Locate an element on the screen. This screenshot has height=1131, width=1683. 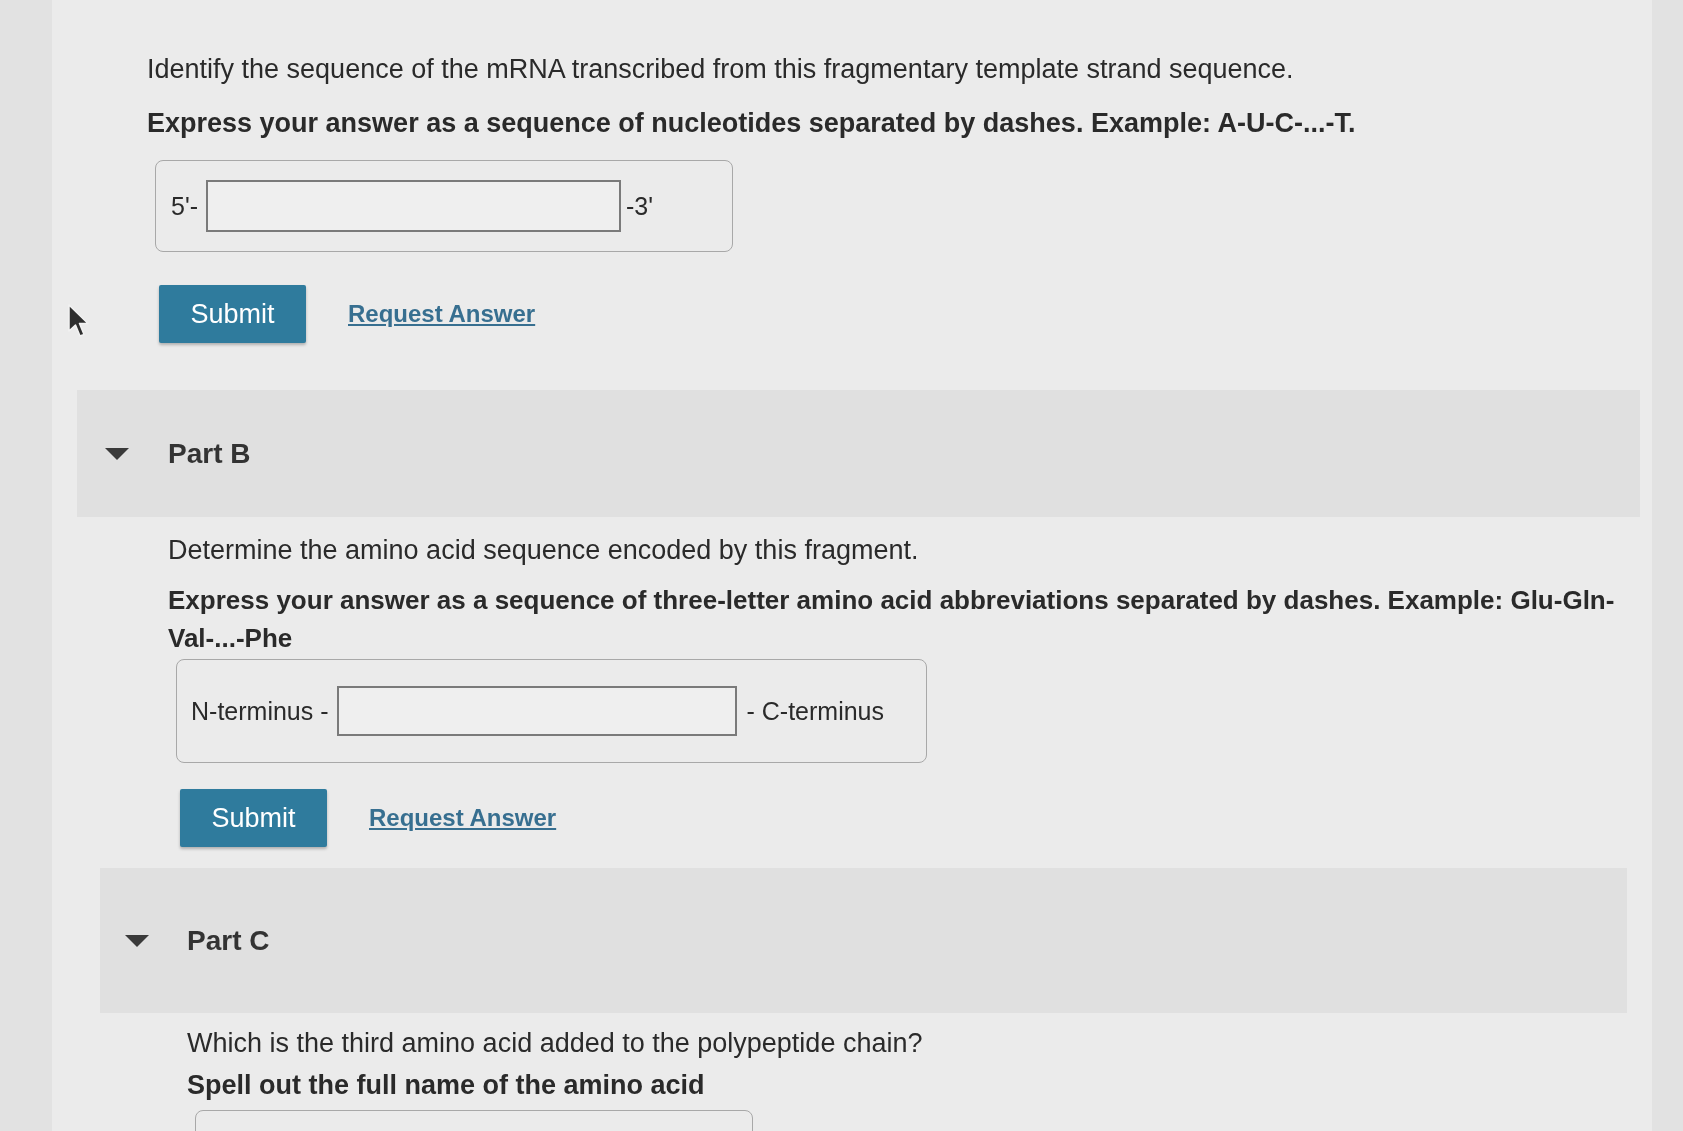
prefix-label: 5'- is located at coordinates (184, 206).